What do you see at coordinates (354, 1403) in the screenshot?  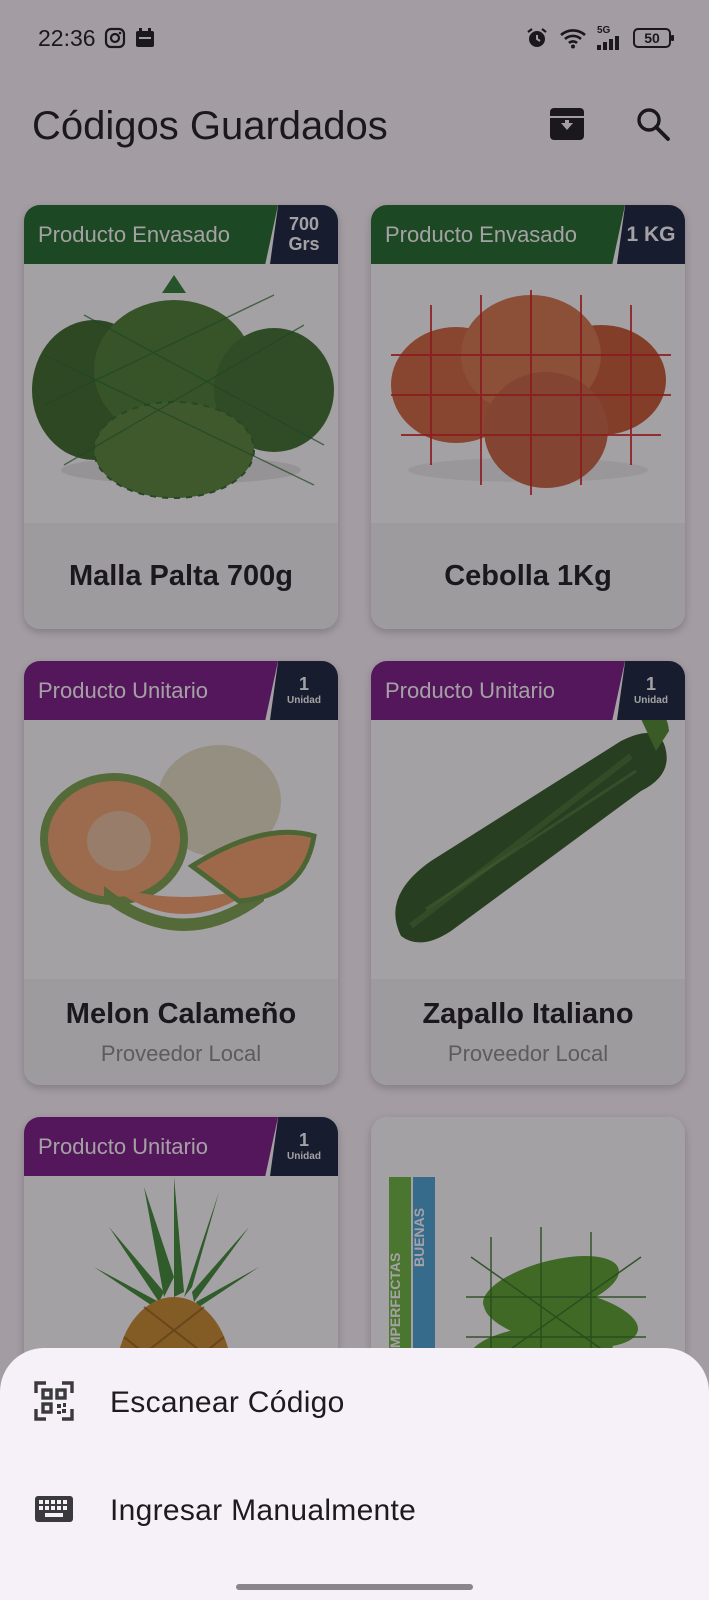 I see `scan-code-option: Escanear Código` at bounding box center [354, 1403].